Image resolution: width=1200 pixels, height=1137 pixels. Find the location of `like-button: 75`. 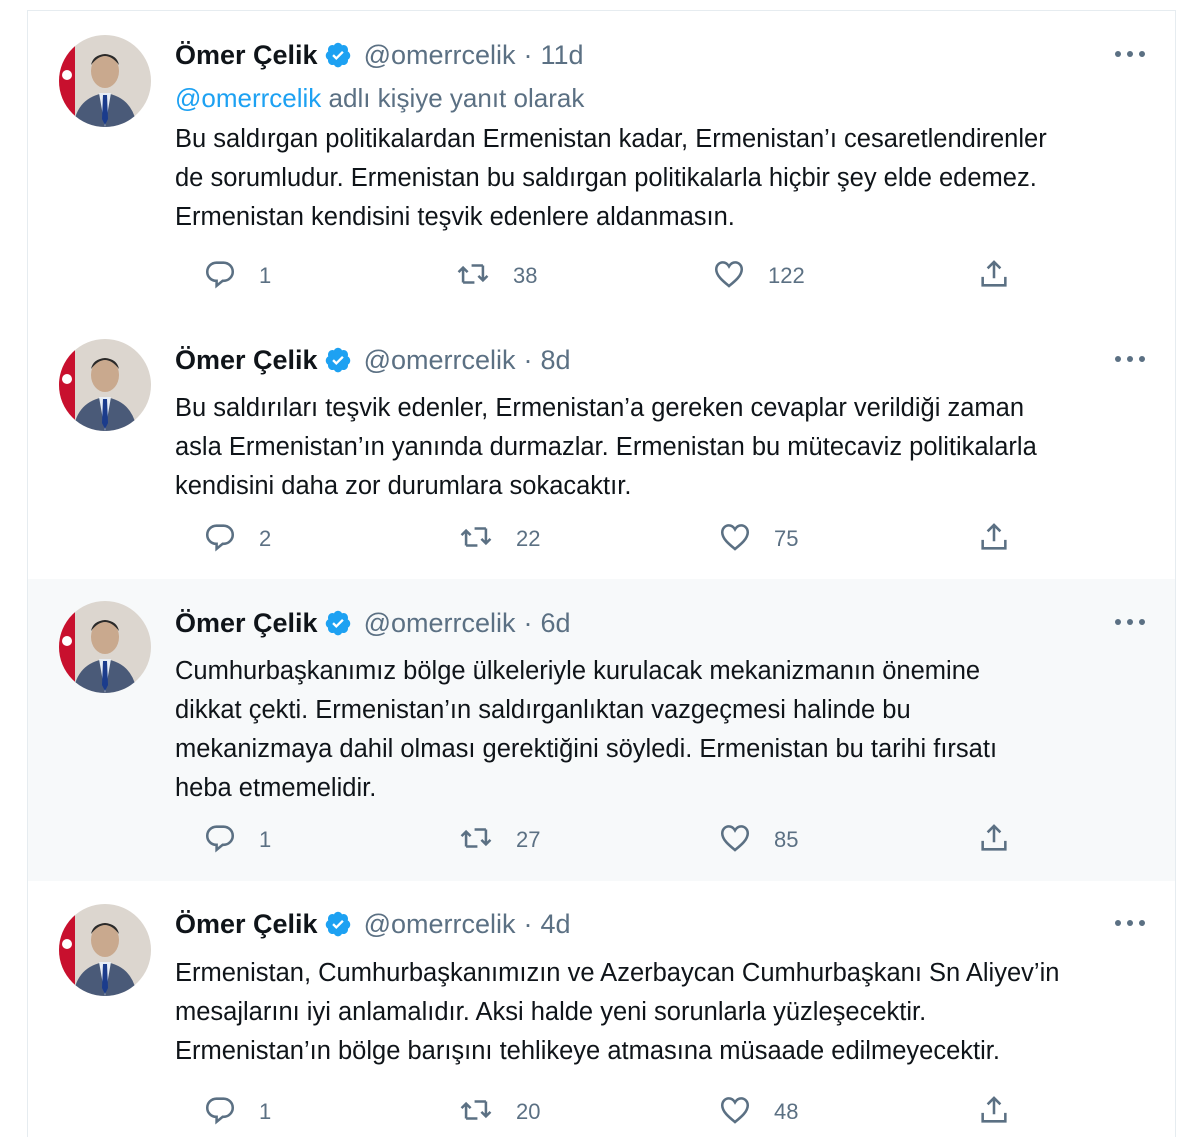

like-button: 75 is located at coordinates (758, 539).